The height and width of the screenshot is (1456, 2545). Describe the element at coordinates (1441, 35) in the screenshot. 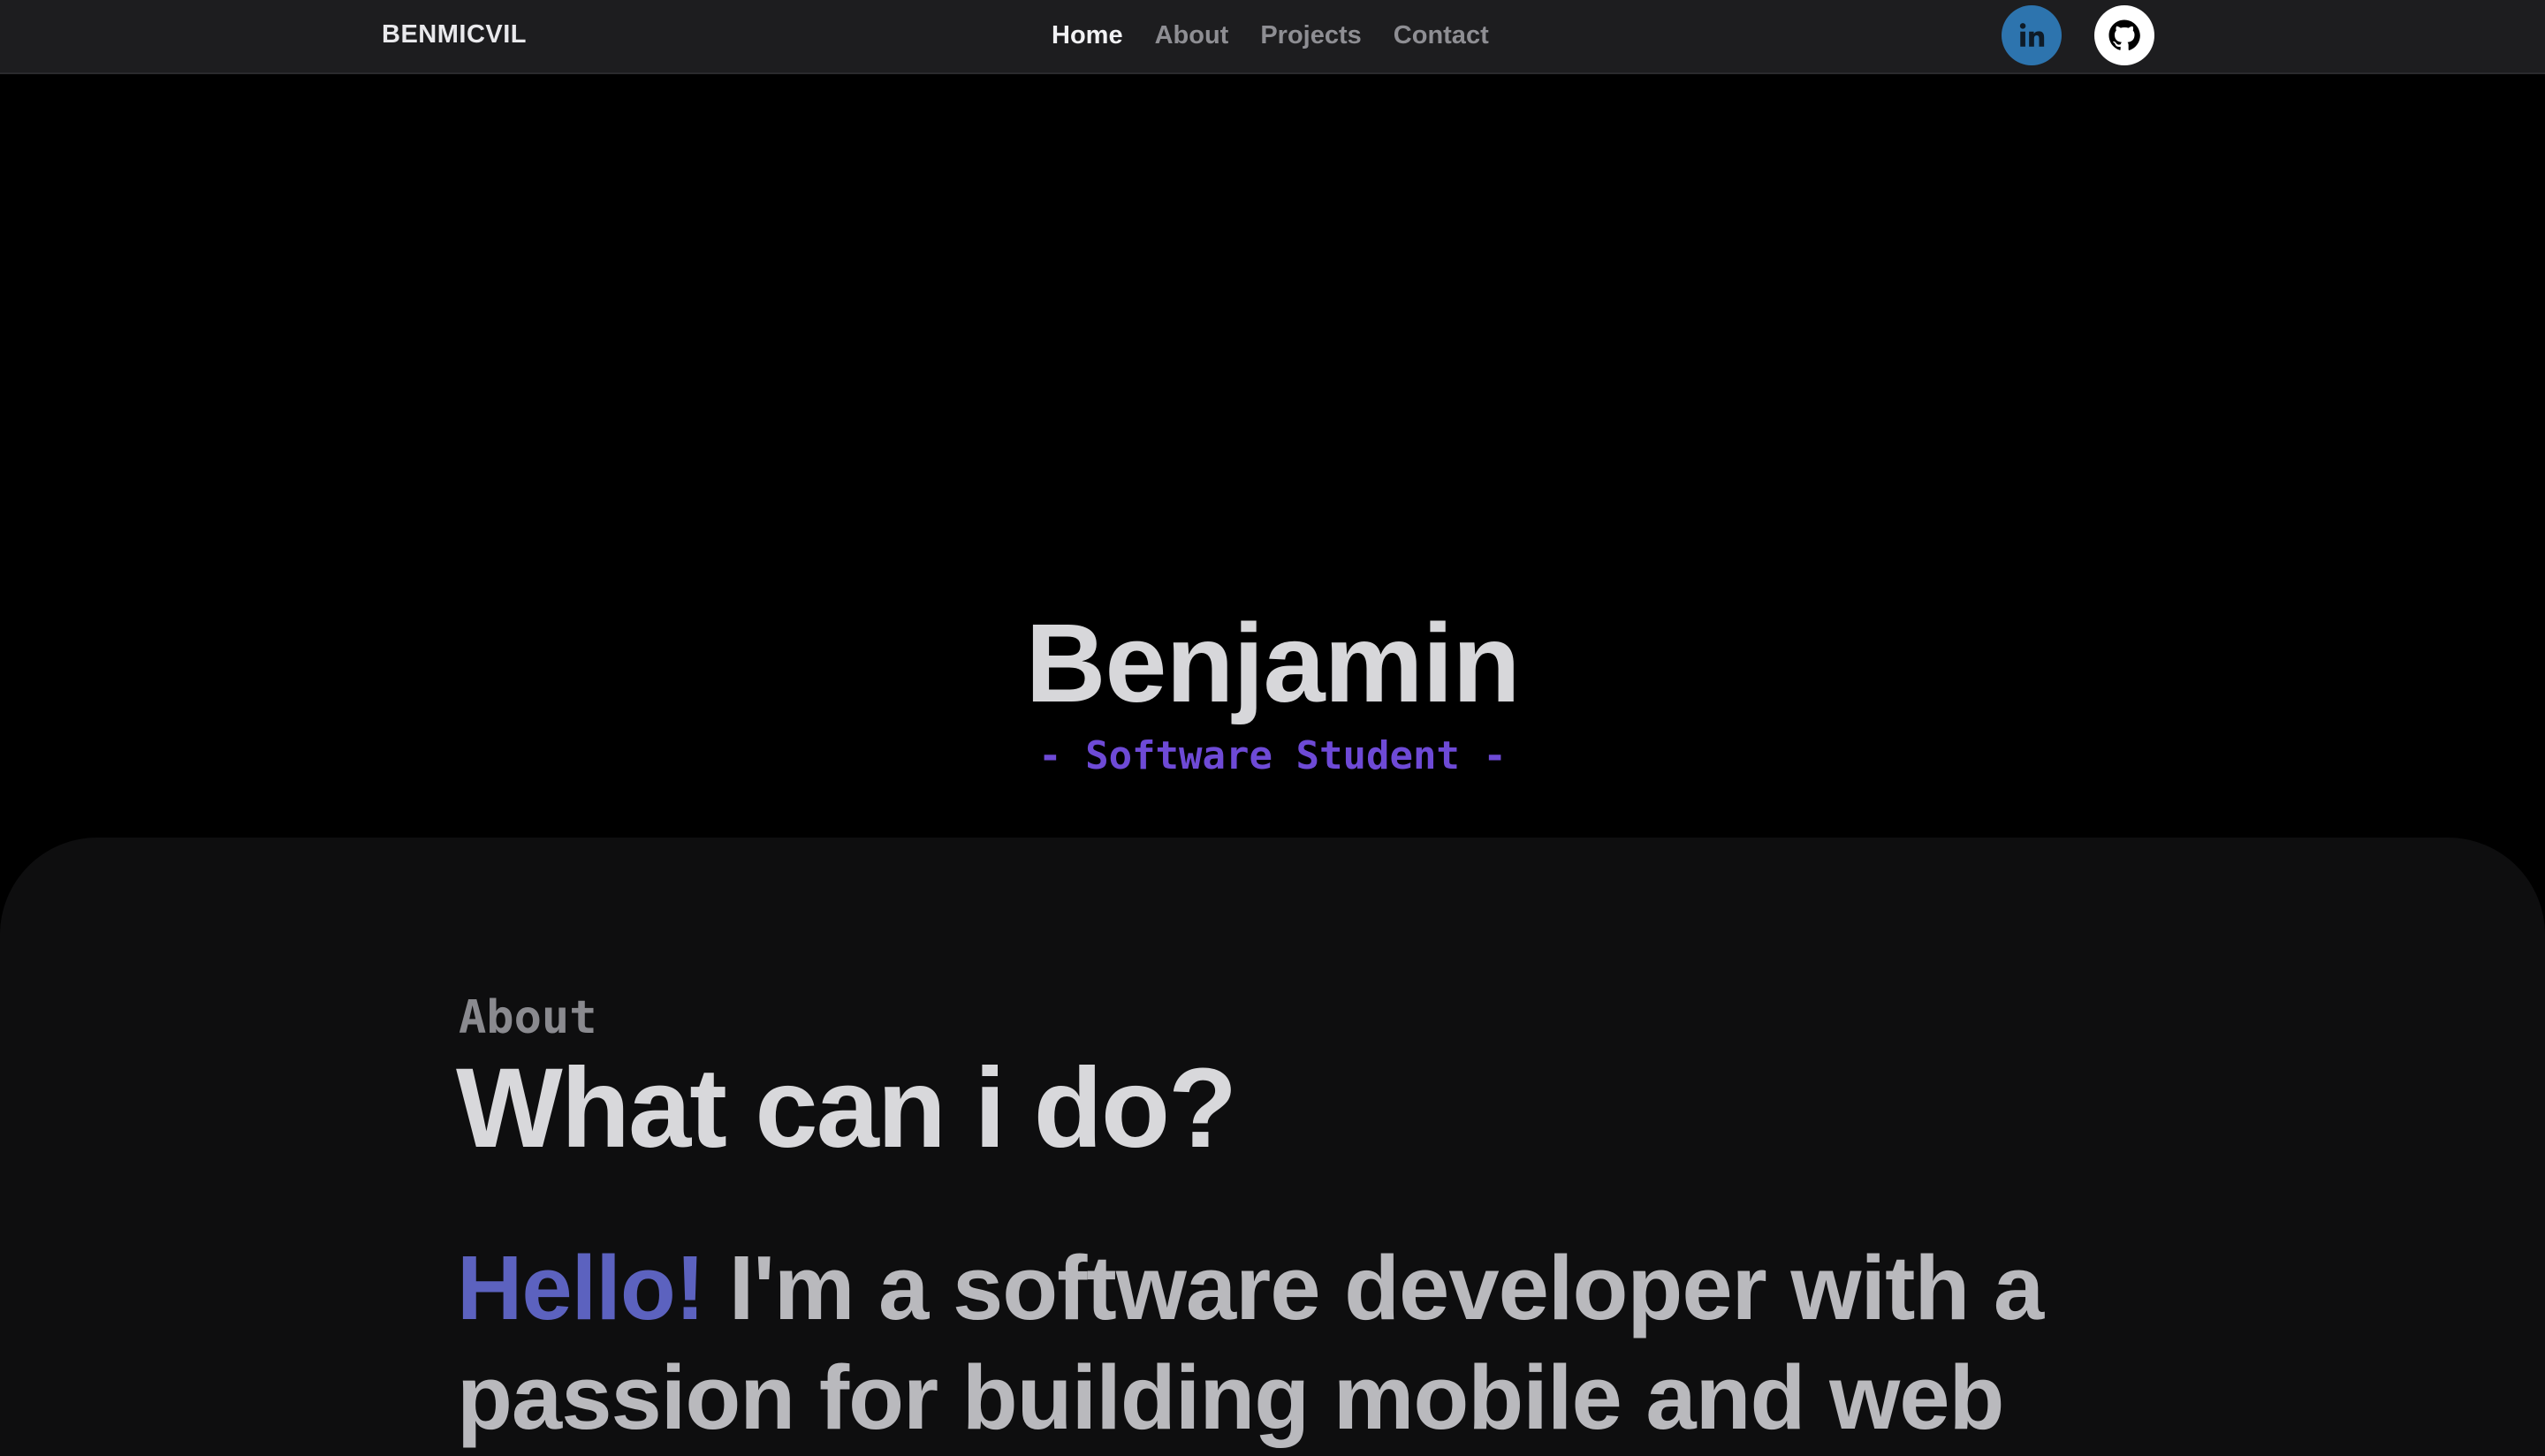

I see `nav-link-contact: Contact` at that location.